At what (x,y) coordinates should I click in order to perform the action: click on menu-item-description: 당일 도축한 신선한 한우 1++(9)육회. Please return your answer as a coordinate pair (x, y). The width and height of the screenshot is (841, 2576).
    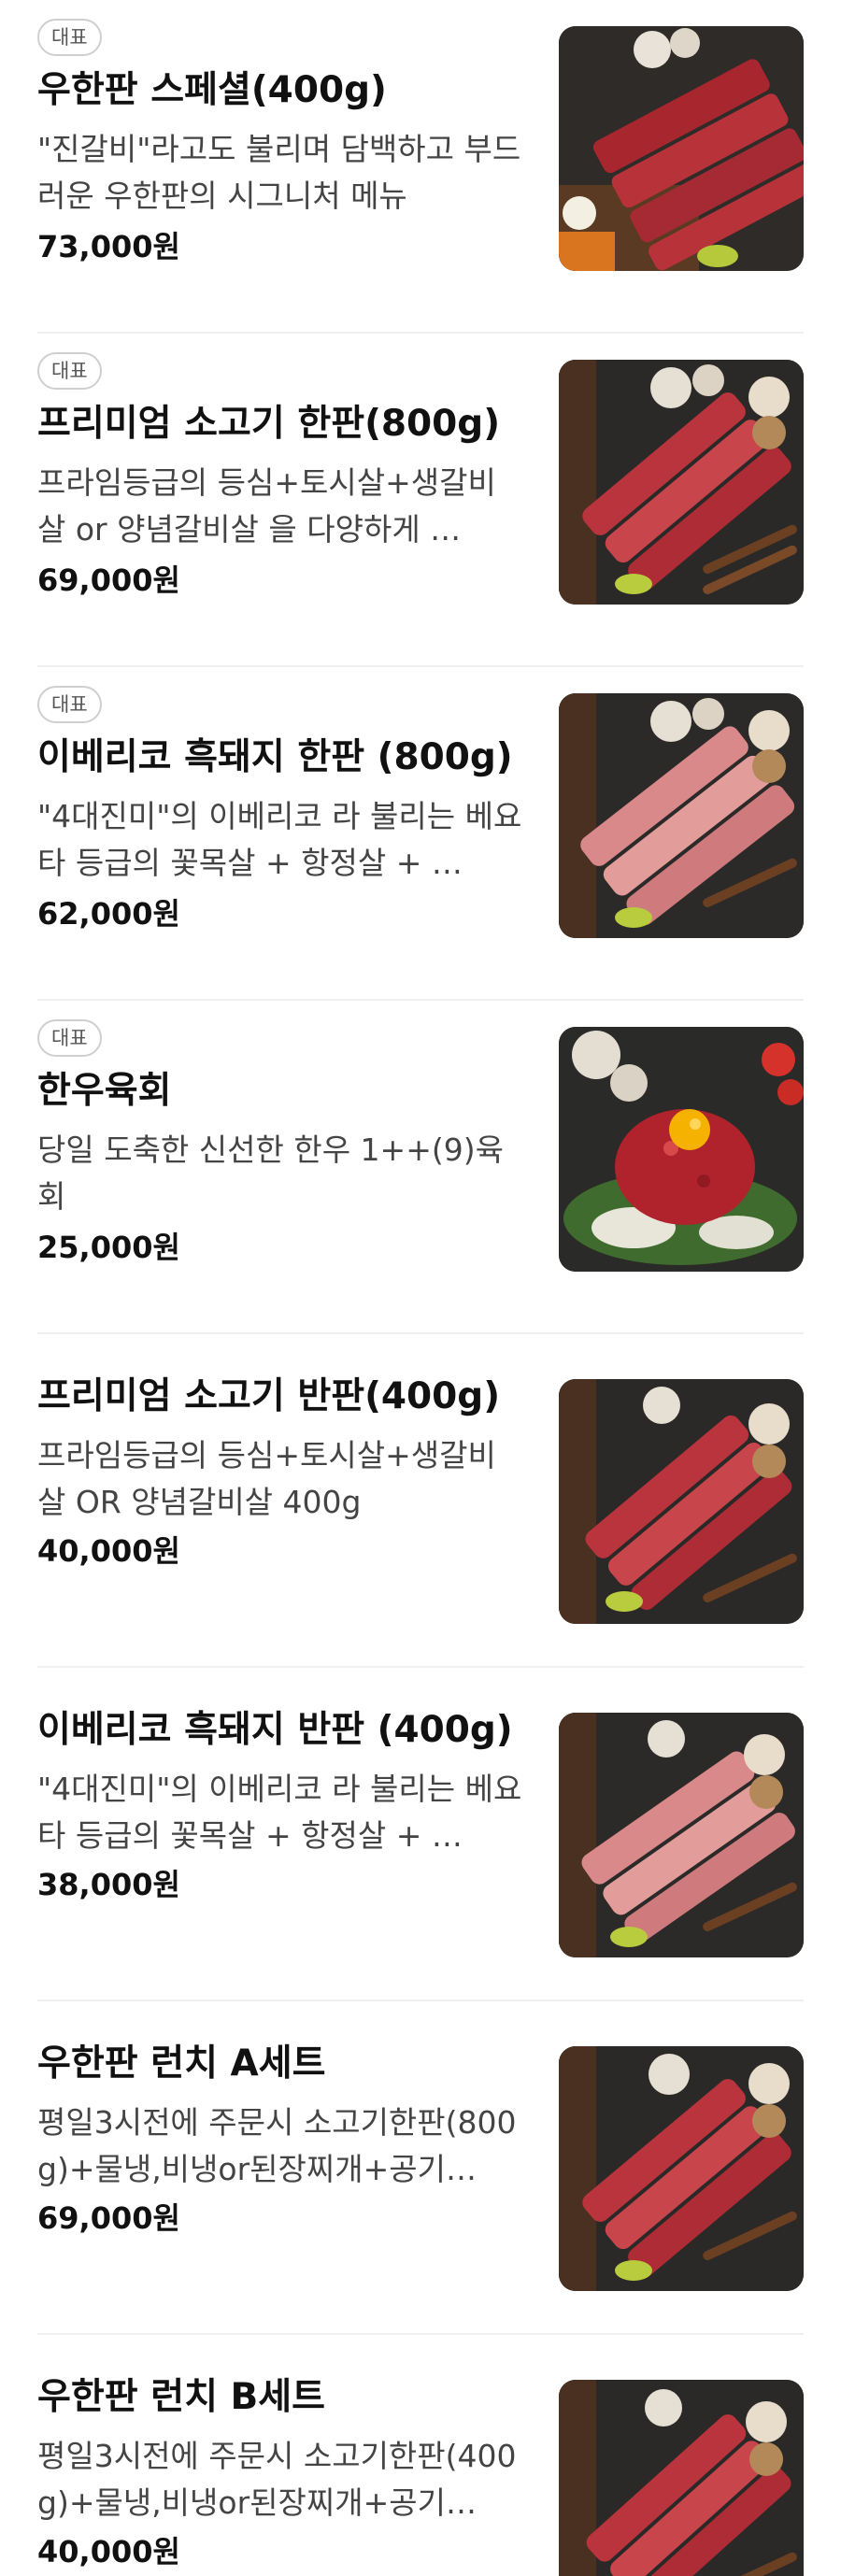
    Looking at the image, I should click on (270, 1173).